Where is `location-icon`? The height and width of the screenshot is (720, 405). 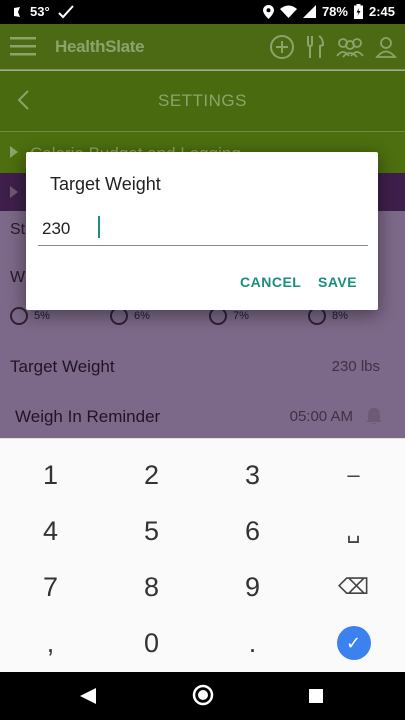 location-icon is located at coordinates (268, 11).